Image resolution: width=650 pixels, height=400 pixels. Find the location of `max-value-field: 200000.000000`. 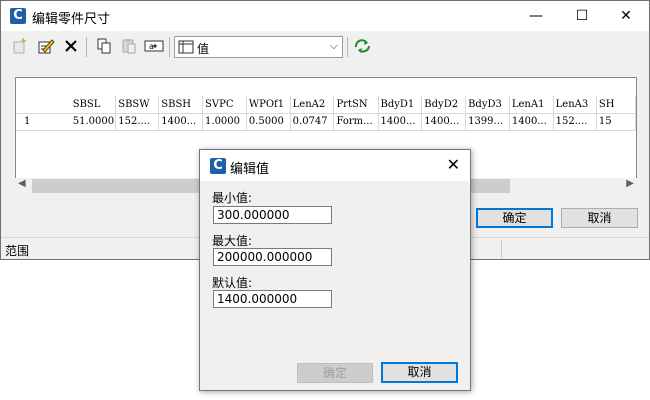

max-value-field: 200000.000000 is located at coordinates (272, 257).